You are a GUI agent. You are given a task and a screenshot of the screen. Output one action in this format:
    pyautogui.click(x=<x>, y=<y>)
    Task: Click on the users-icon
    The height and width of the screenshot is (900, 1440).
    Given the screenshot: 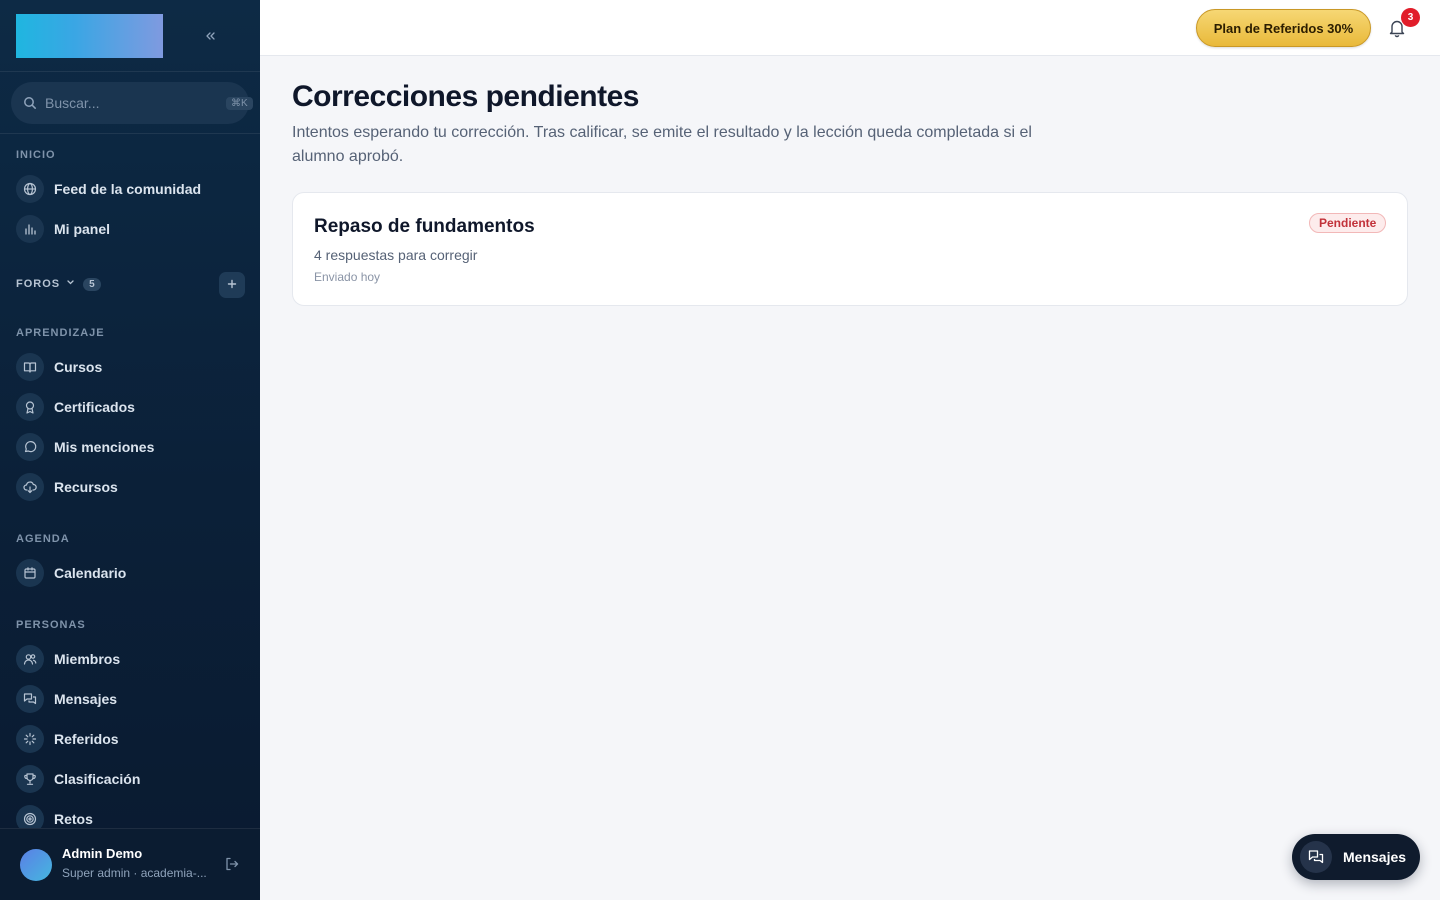 What is the action you would take?
    pyautogui.click(x=30, y=659)
    